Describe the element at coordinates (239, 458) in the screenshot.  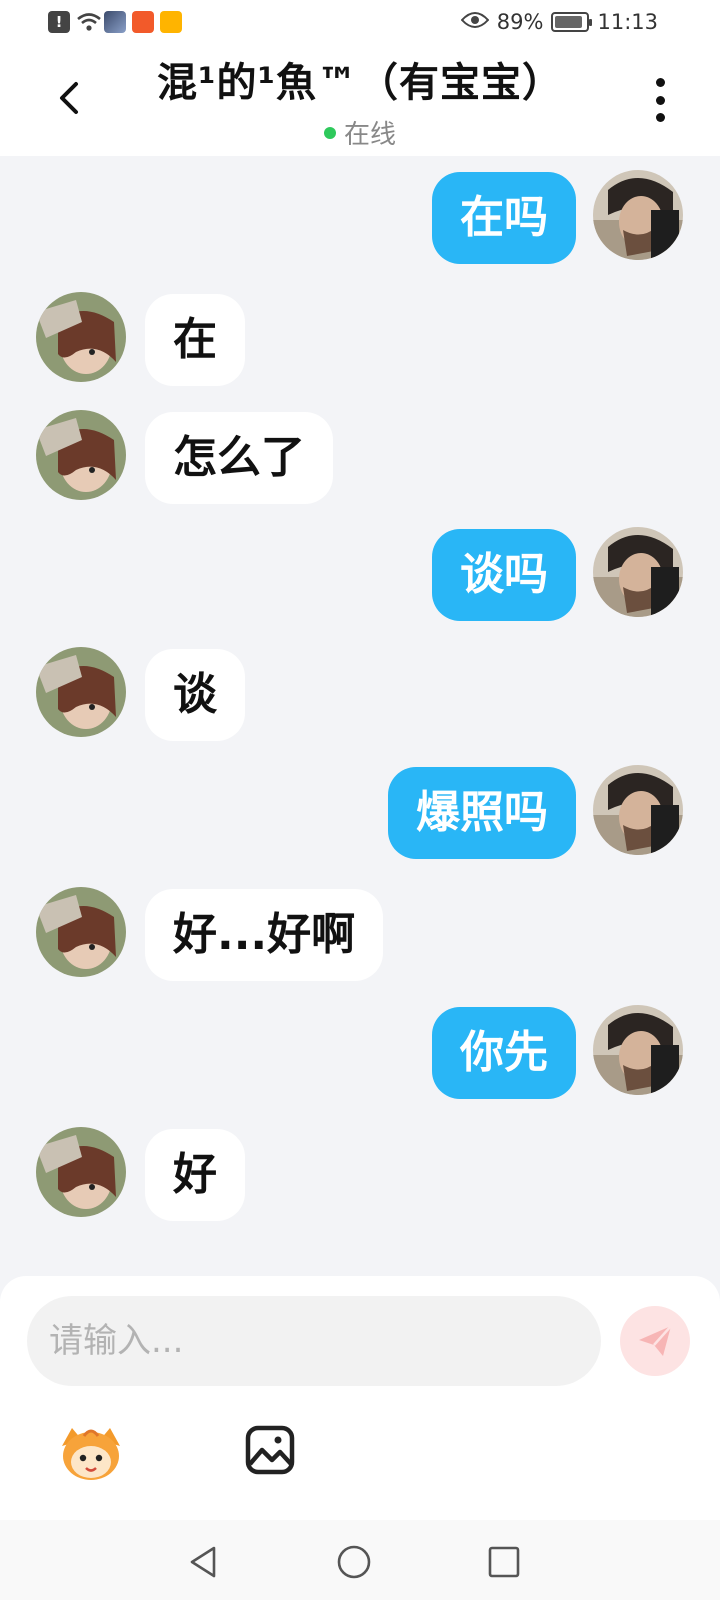
I see `message-bubble: 怎么了` at that location.